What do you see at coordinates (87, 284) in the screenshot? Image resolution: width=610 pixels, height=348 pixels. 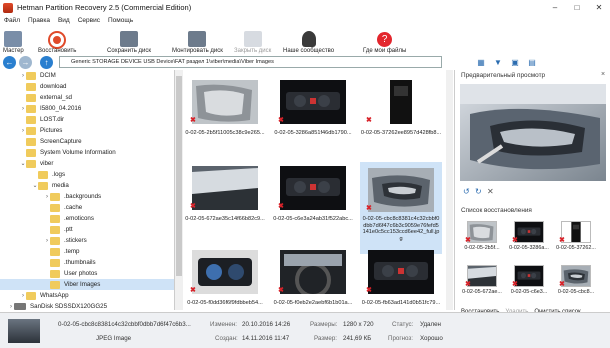 I see `tree-item: Viber Images` at bounding box center [87, 284].